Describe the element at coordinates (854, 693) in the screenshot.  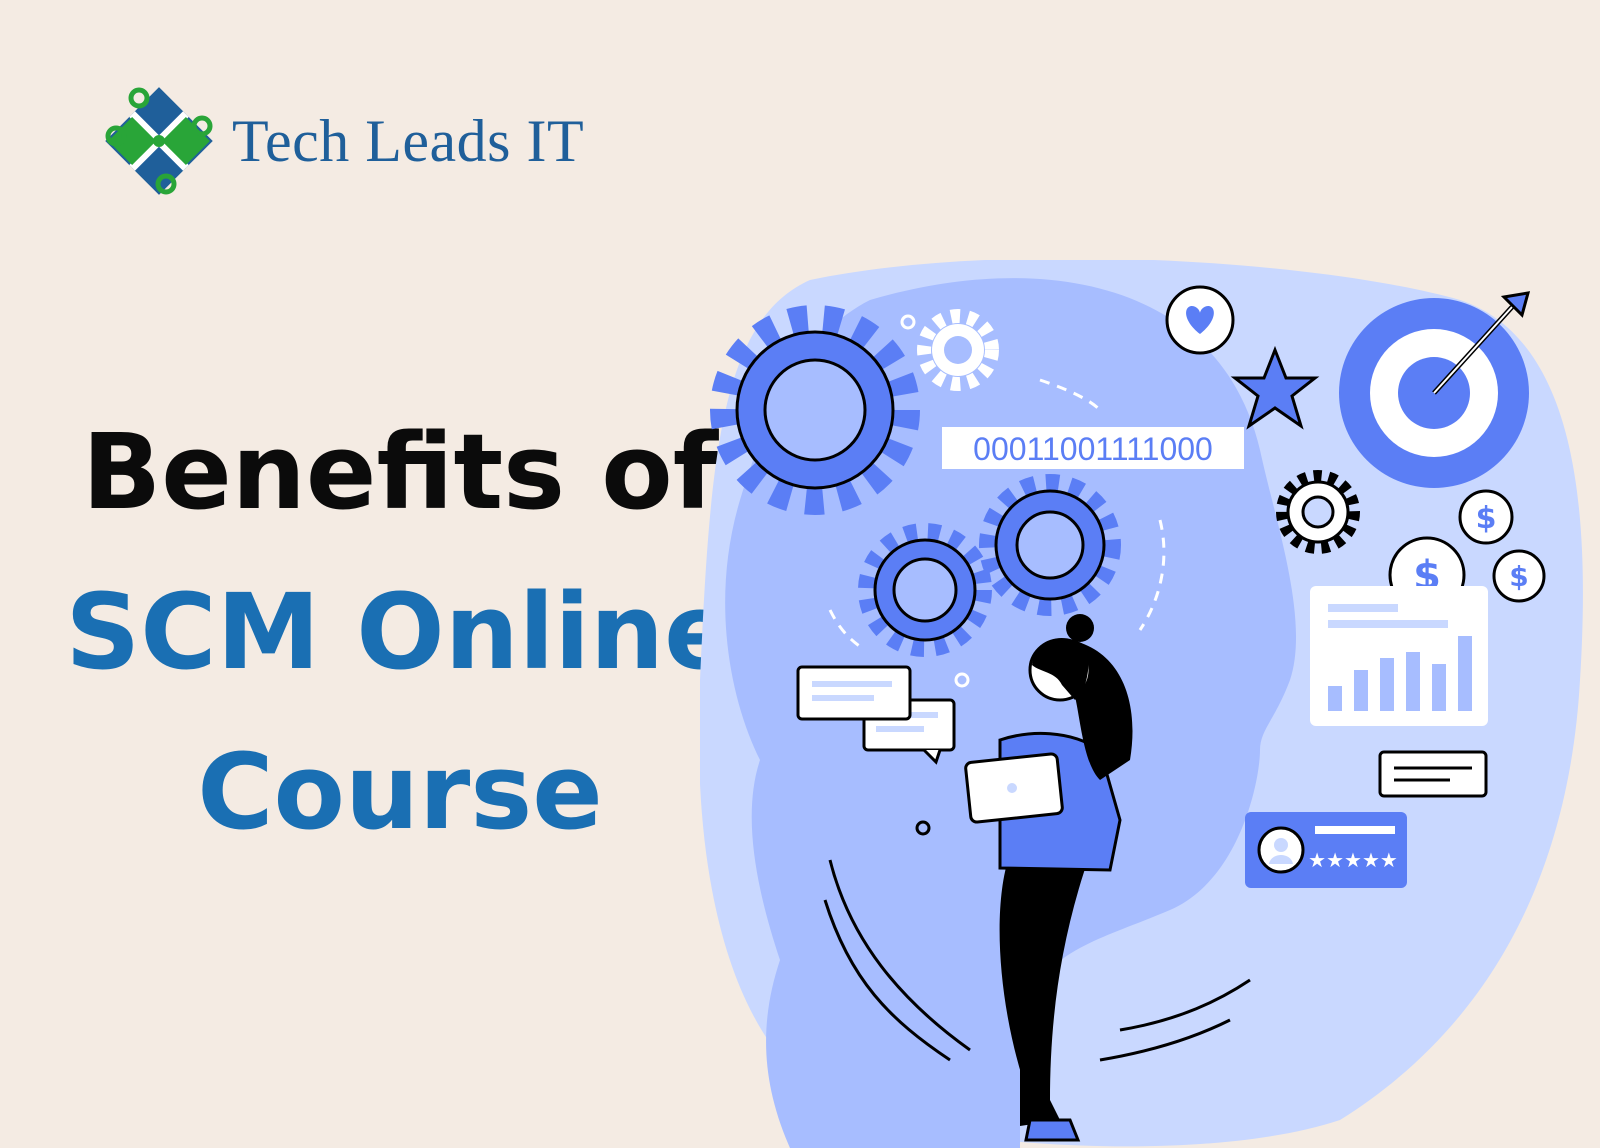
I see `chat-bubble-icon` at that location.